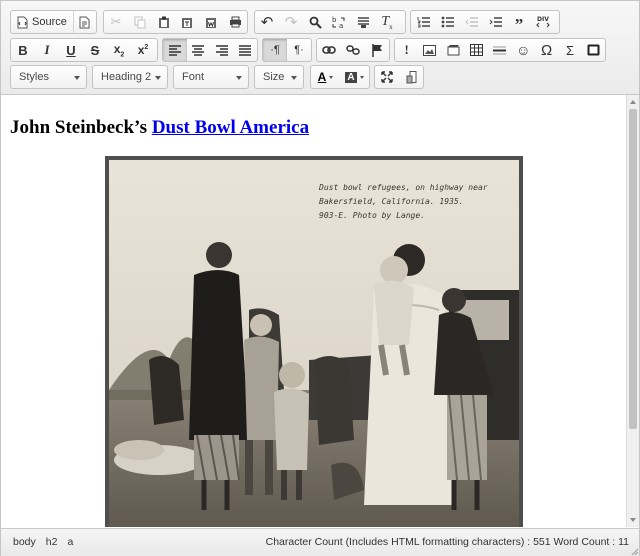 Image resolution: width=640 pixels, height=556 pixels. I want to click on flash-button, so click(453, 50).